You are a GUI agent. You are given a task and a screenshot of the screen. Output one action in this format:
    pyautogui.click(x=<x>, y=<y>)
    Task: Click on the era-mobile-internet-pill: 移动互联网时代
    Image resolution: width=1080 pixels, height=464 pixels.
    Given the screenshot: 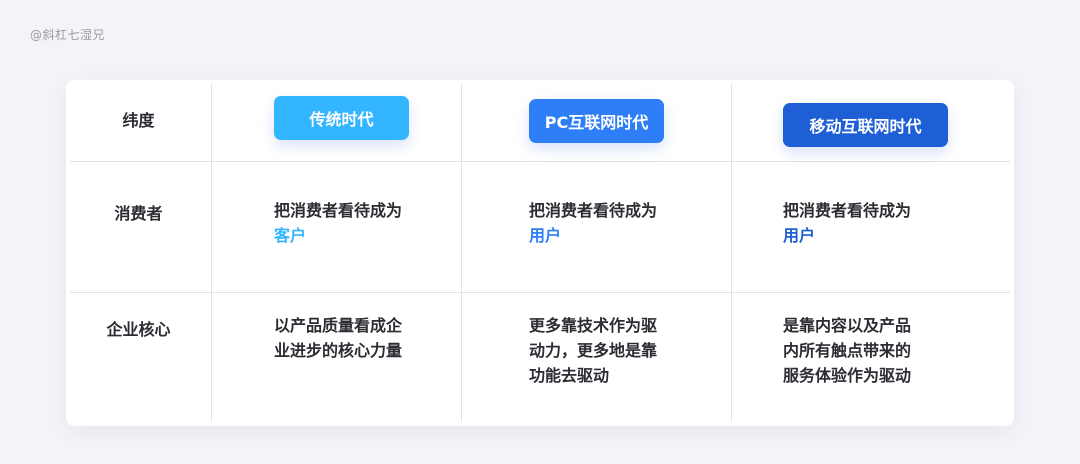 What is the action you would take?
    pyautogui.click(x=865, y=125)
    